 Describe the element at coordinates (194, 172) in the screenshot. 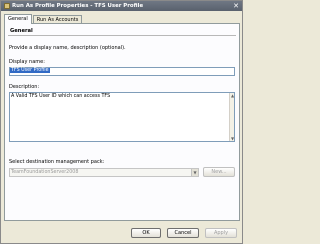

I see `chevron-down-icon: ▼` at that location.